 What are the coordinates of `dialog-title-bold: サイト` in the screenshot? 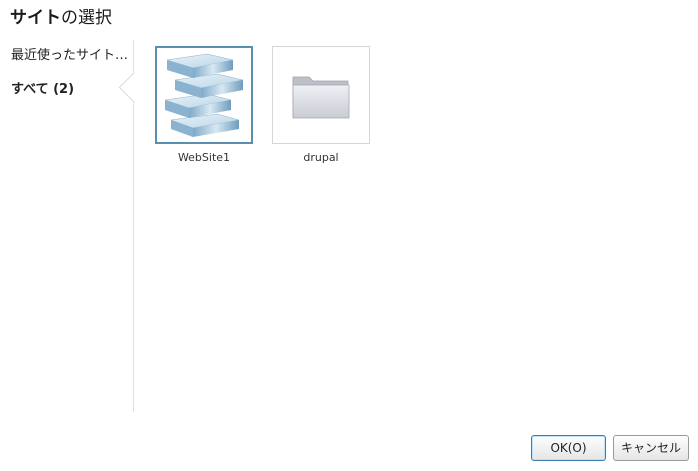 It's located at (35, 18).